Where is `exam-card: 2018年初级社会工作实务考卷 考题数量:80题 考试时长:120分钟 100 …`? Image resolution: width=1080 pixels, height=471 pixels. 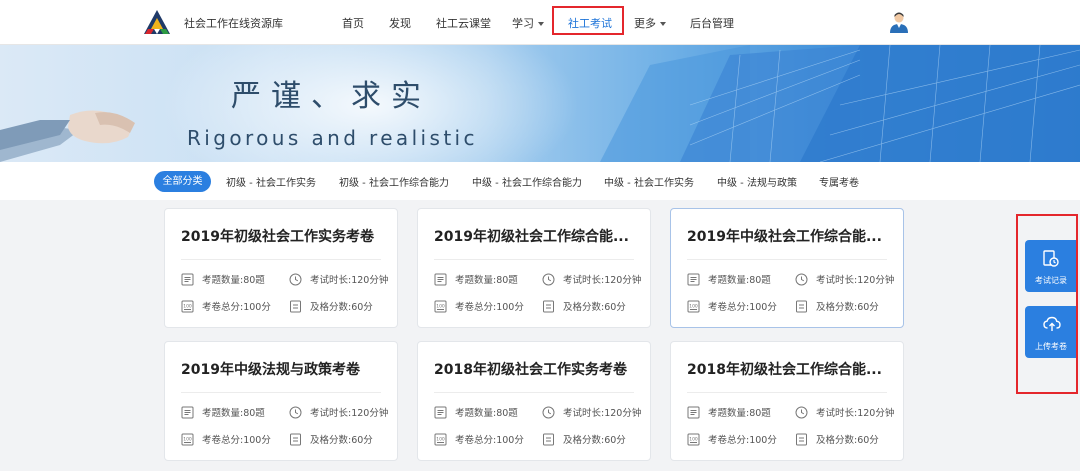 exam-card: 2018年初级社会工作实务考卷 考题数量:80题 考试时长:120分钟 100 … is located at coordinates (534, 401).